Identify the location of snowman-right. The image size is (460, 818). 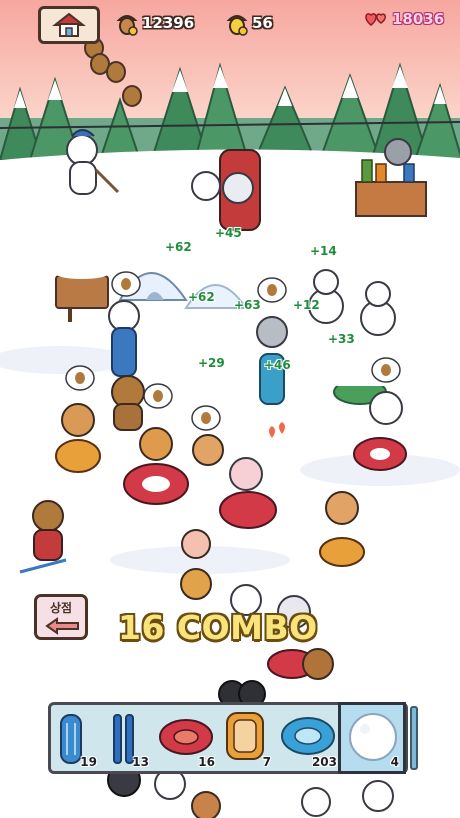
(378, 308).